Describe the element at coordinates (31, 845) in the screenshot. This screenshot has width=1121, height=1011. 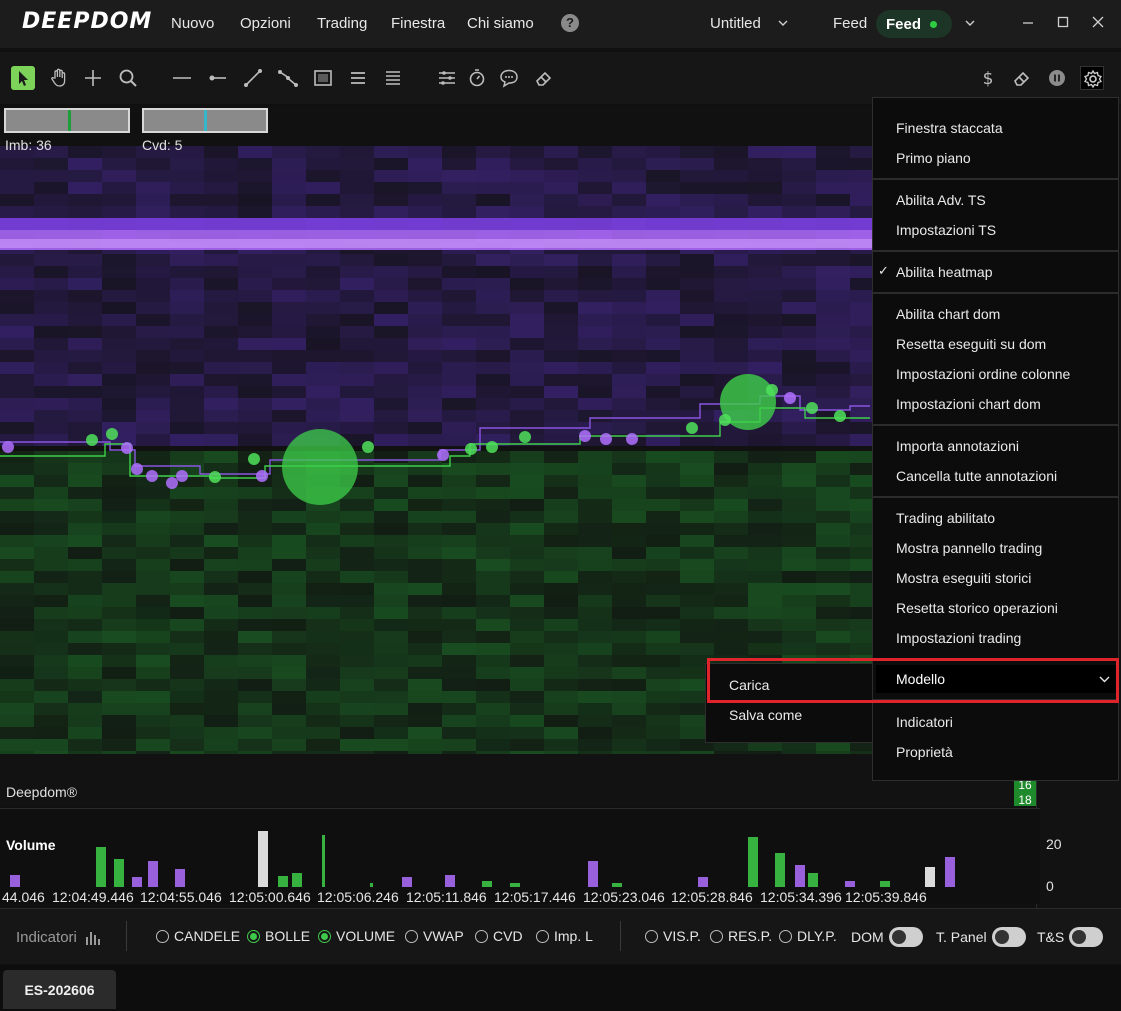
I see `volume-title: Volume` at that location.